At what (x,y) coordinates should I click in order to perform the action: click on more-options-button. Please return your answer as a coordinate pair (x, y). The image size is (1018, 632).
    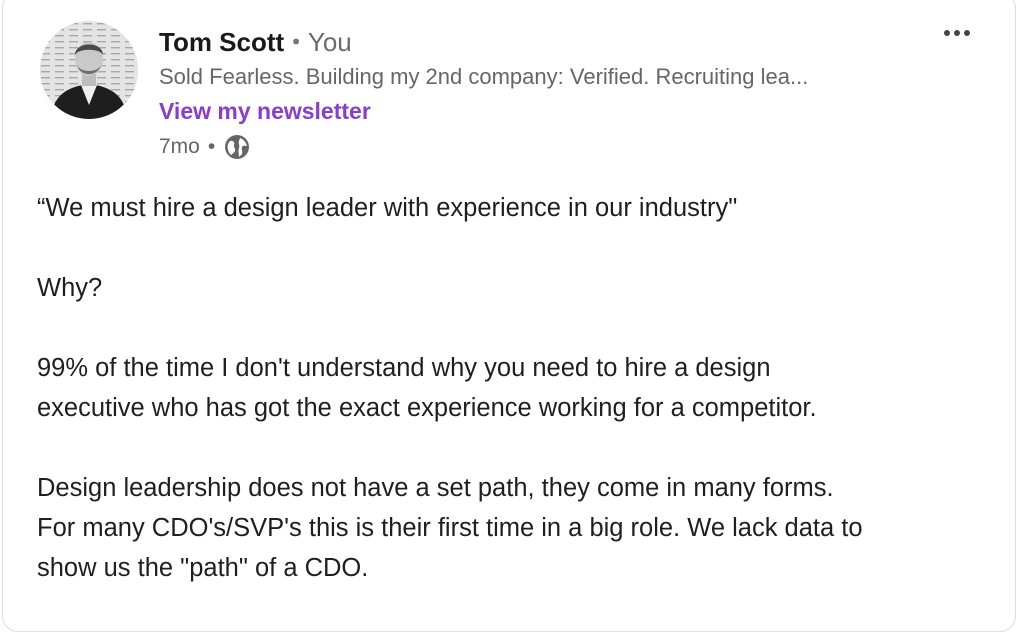
    Looking at the image, I should click on (957, 33).